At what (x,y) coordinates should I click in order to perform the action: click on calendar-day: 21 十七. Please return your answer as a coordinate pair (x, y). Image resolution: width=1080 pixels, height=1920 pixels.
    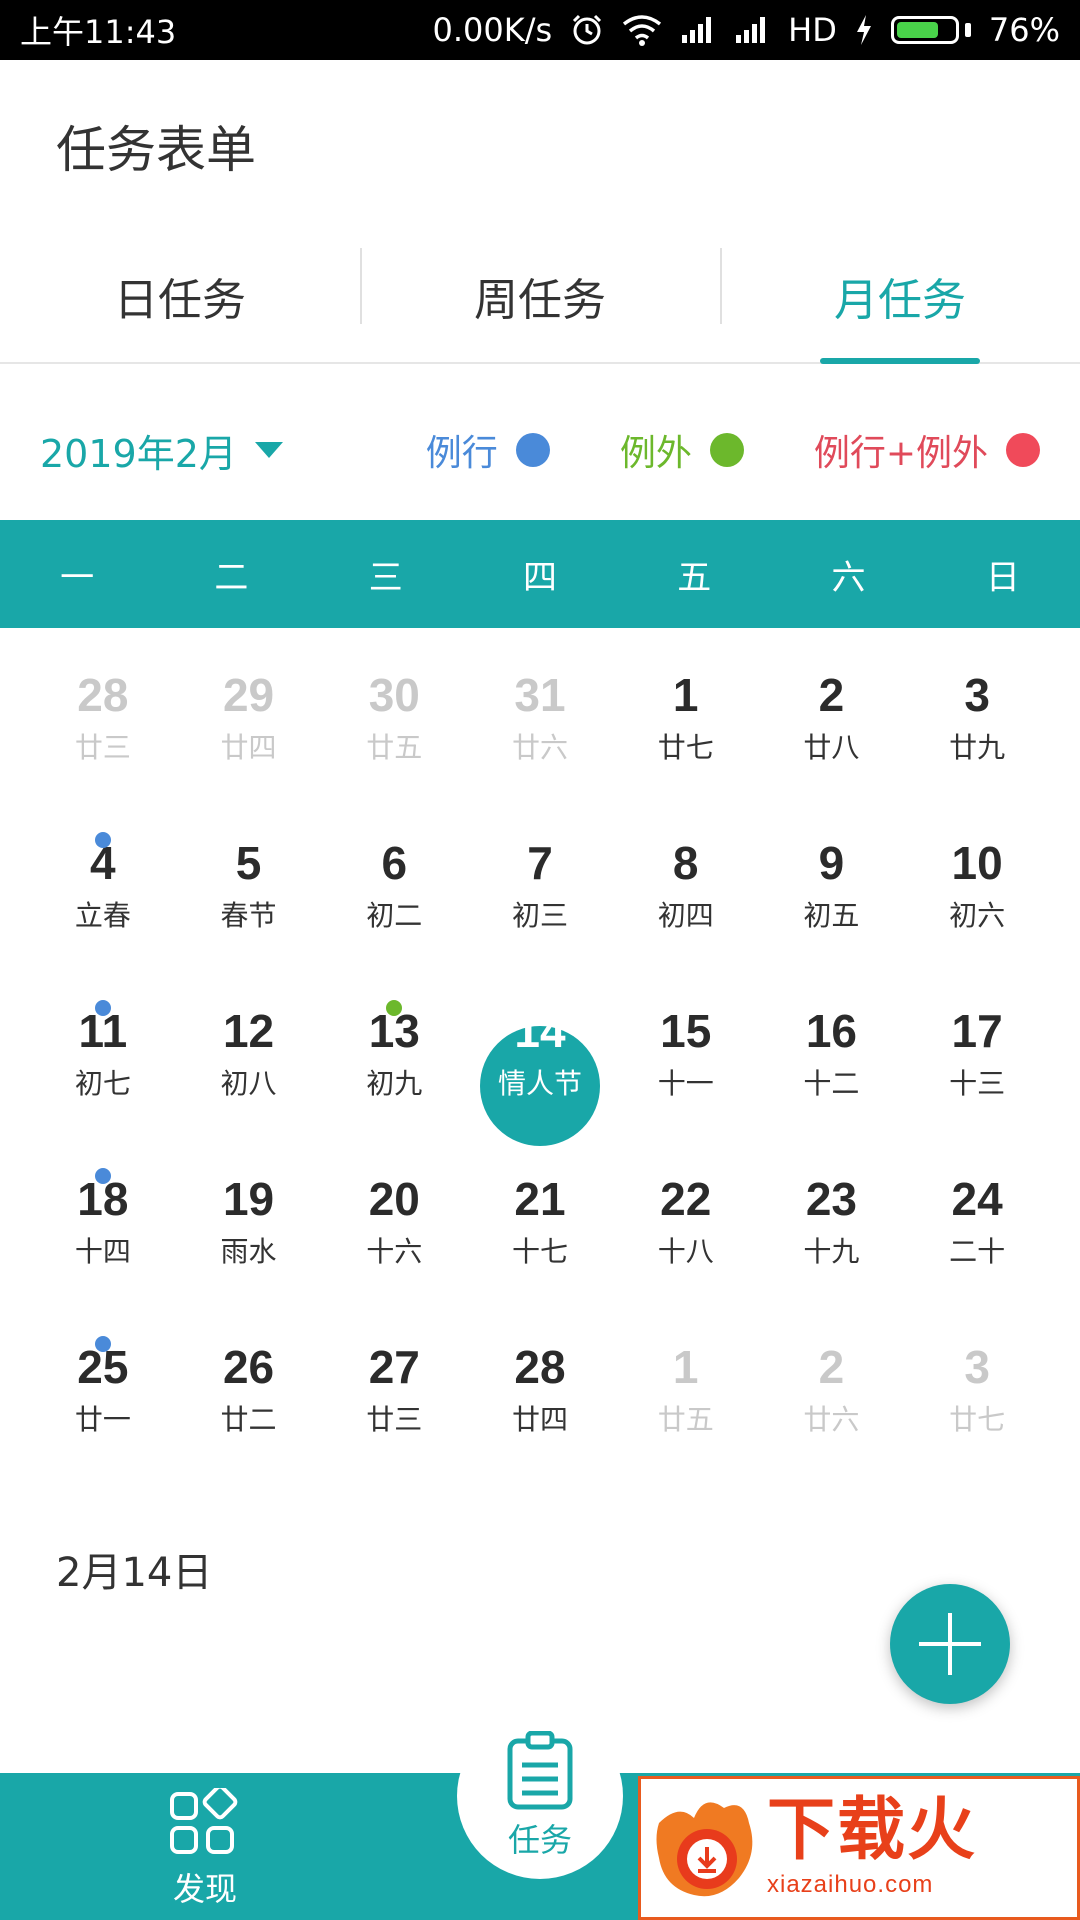
    Looking at the image, I should click on (540, 1228).